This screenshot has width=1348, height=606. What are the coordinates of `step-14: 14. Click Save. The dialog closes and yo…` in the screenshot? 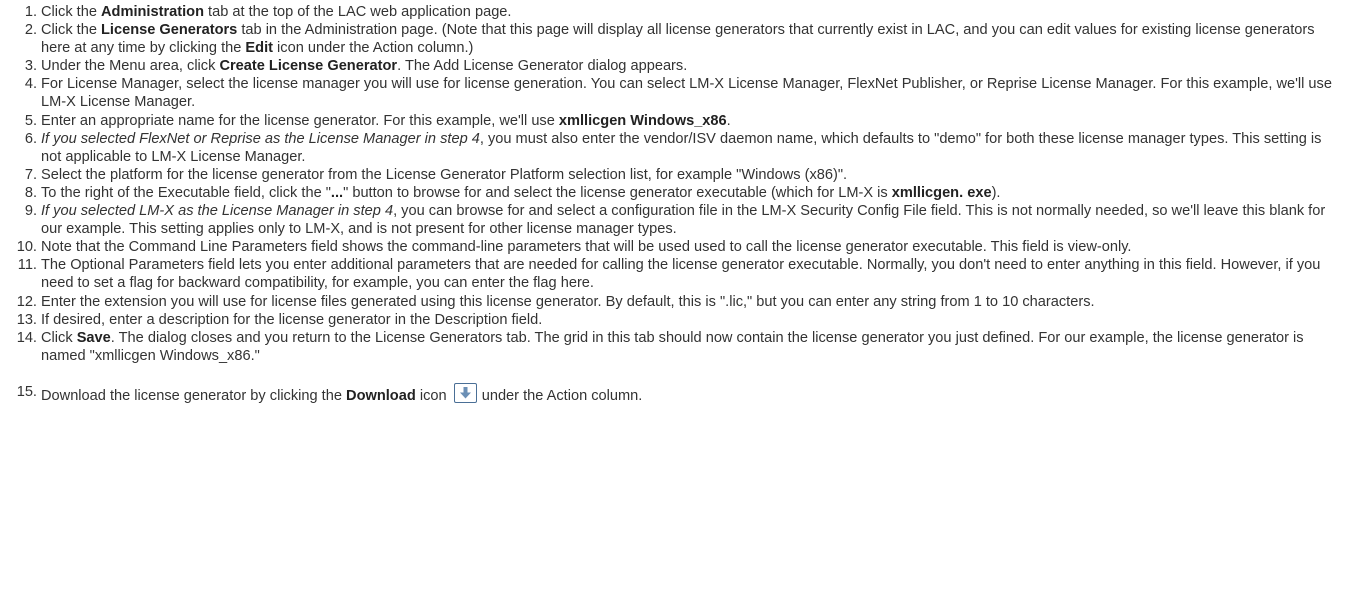 It's located at (674, 347).